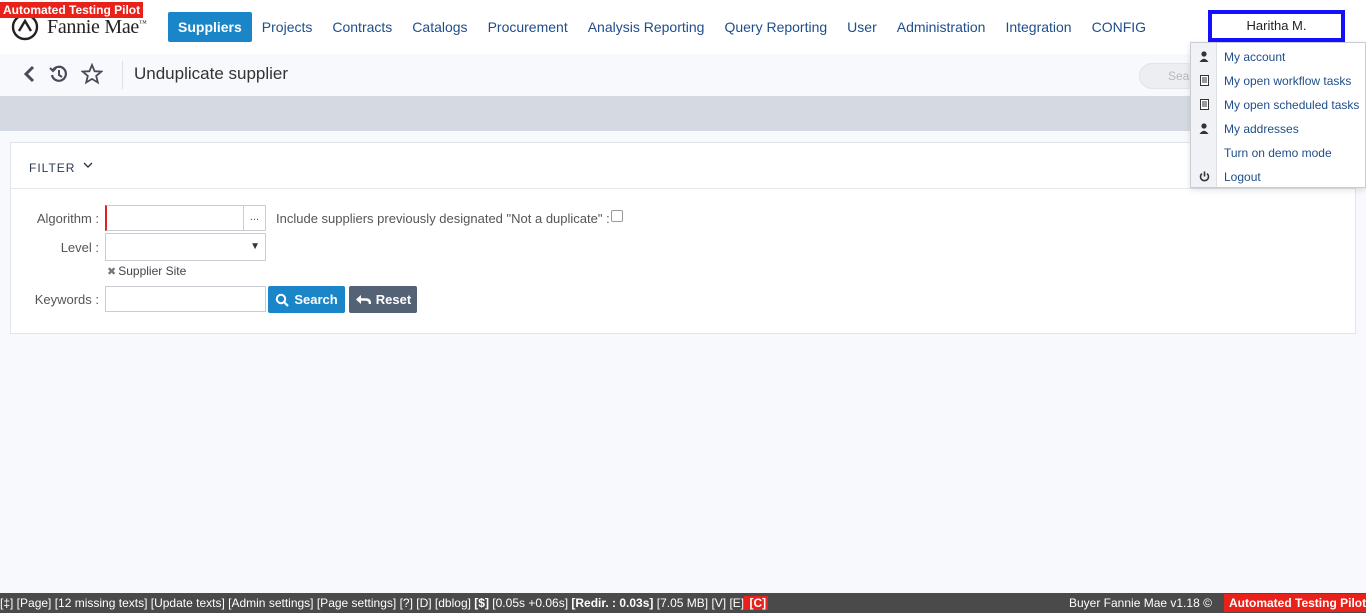 The image size is (1366, 613). What do you see at coordinates (146, 271) in the screenshot?
I see `level-chip: ✖ Supplier Site` at bounding box center [146, 271].